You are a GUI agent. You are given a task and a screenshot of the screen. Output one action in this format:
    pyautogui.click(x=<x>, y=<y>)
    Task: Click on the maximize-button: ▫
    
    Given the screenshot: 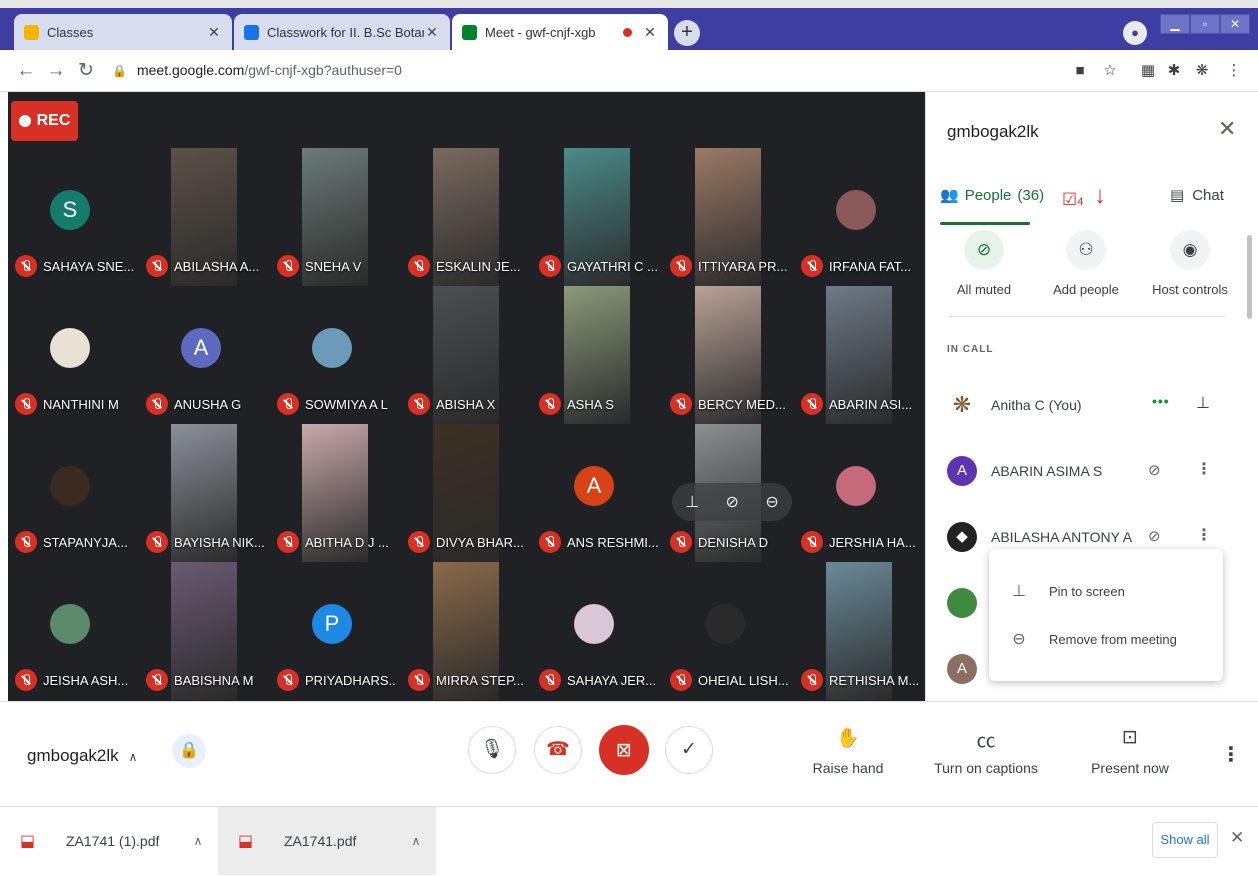 What is the action you would take?
    pyautogui.click(x=1205, y=24)
    